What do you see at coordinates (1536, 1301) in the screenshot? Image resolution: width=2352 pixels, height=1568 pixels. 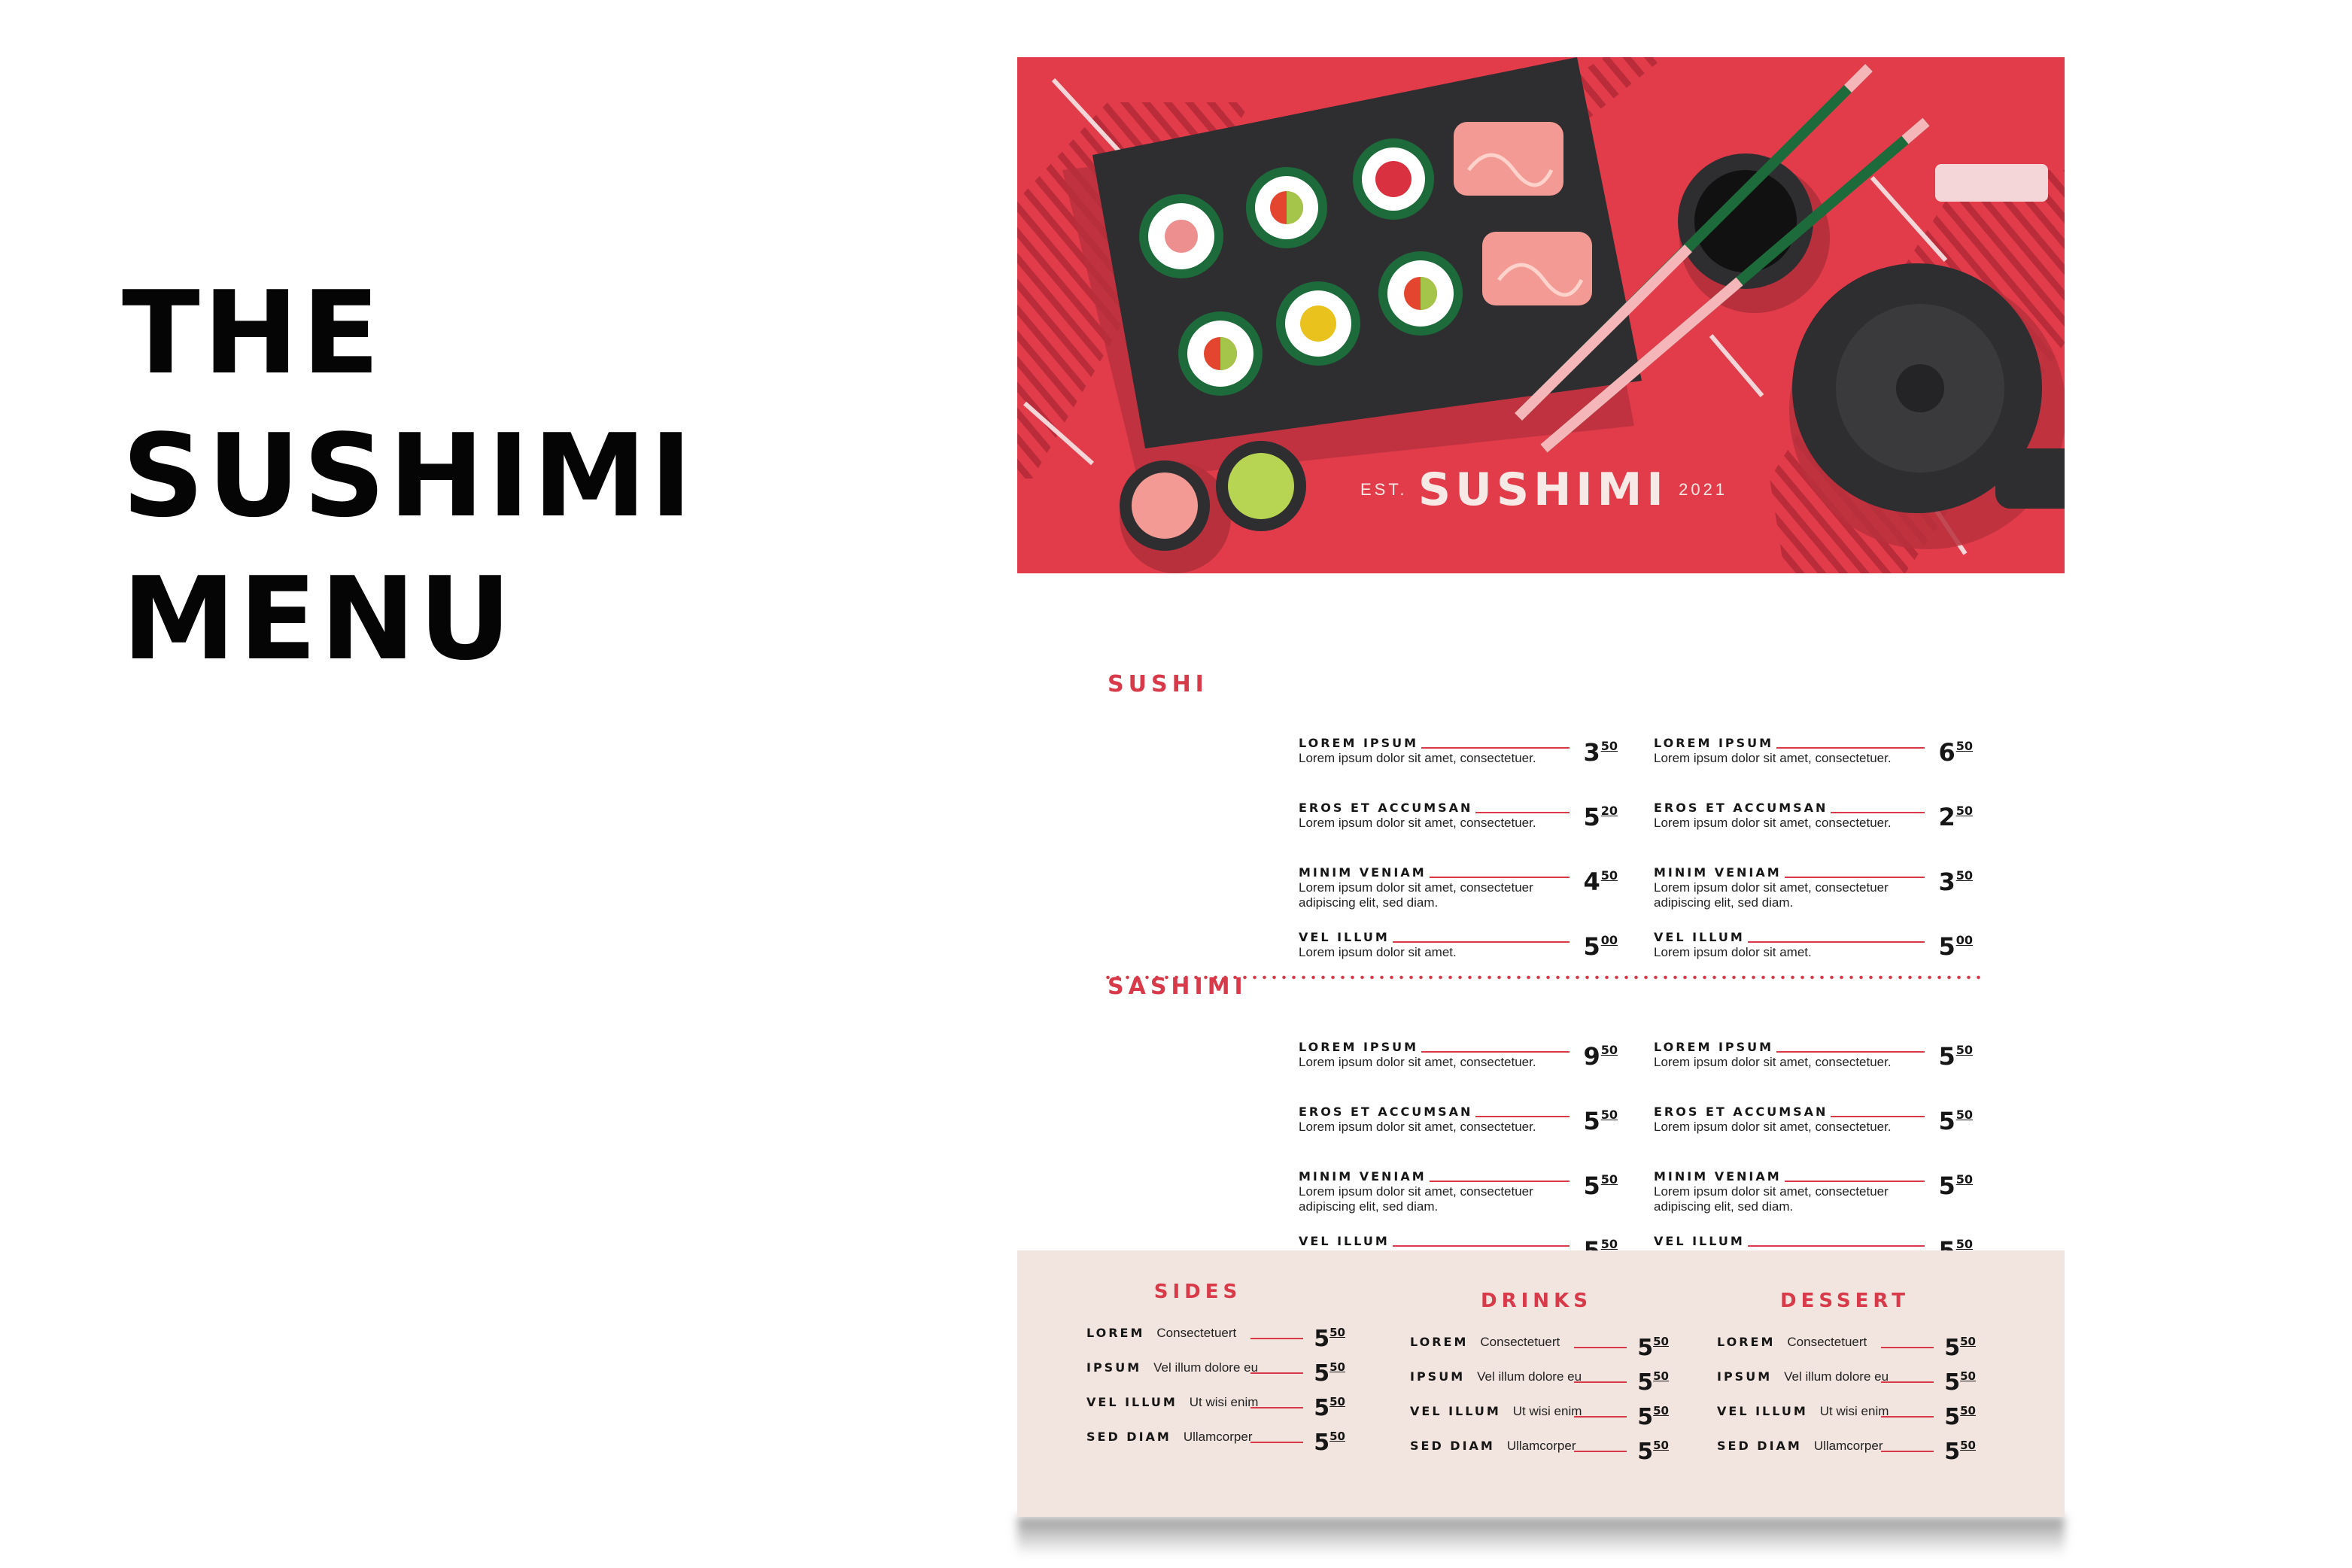 I see `drinks-title: DRINKS` at bounding box center [1536, 1301].